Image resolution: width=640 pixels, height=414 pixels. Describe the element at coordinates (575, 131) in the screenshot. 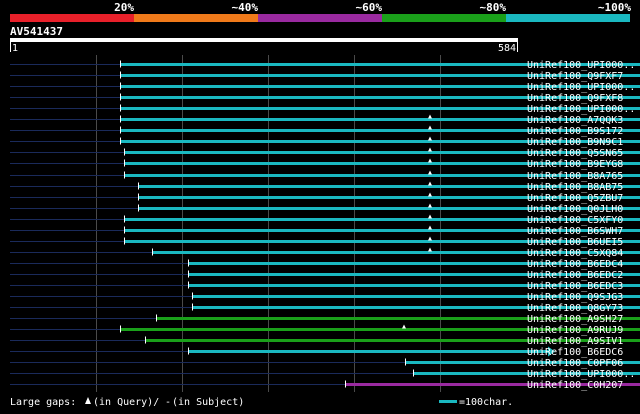

I see `hit-label: UniRef100_B9S172` at that location.